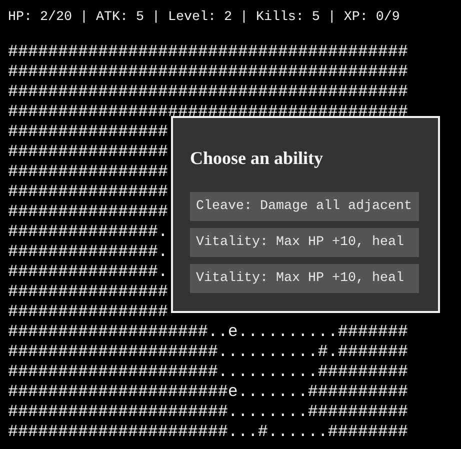 The image size is (461, 449). What do you see at coordinates (208, 353) in the screenshot?
I see `map-row: #####################..........#.#######` at bounding box center [208, 353].